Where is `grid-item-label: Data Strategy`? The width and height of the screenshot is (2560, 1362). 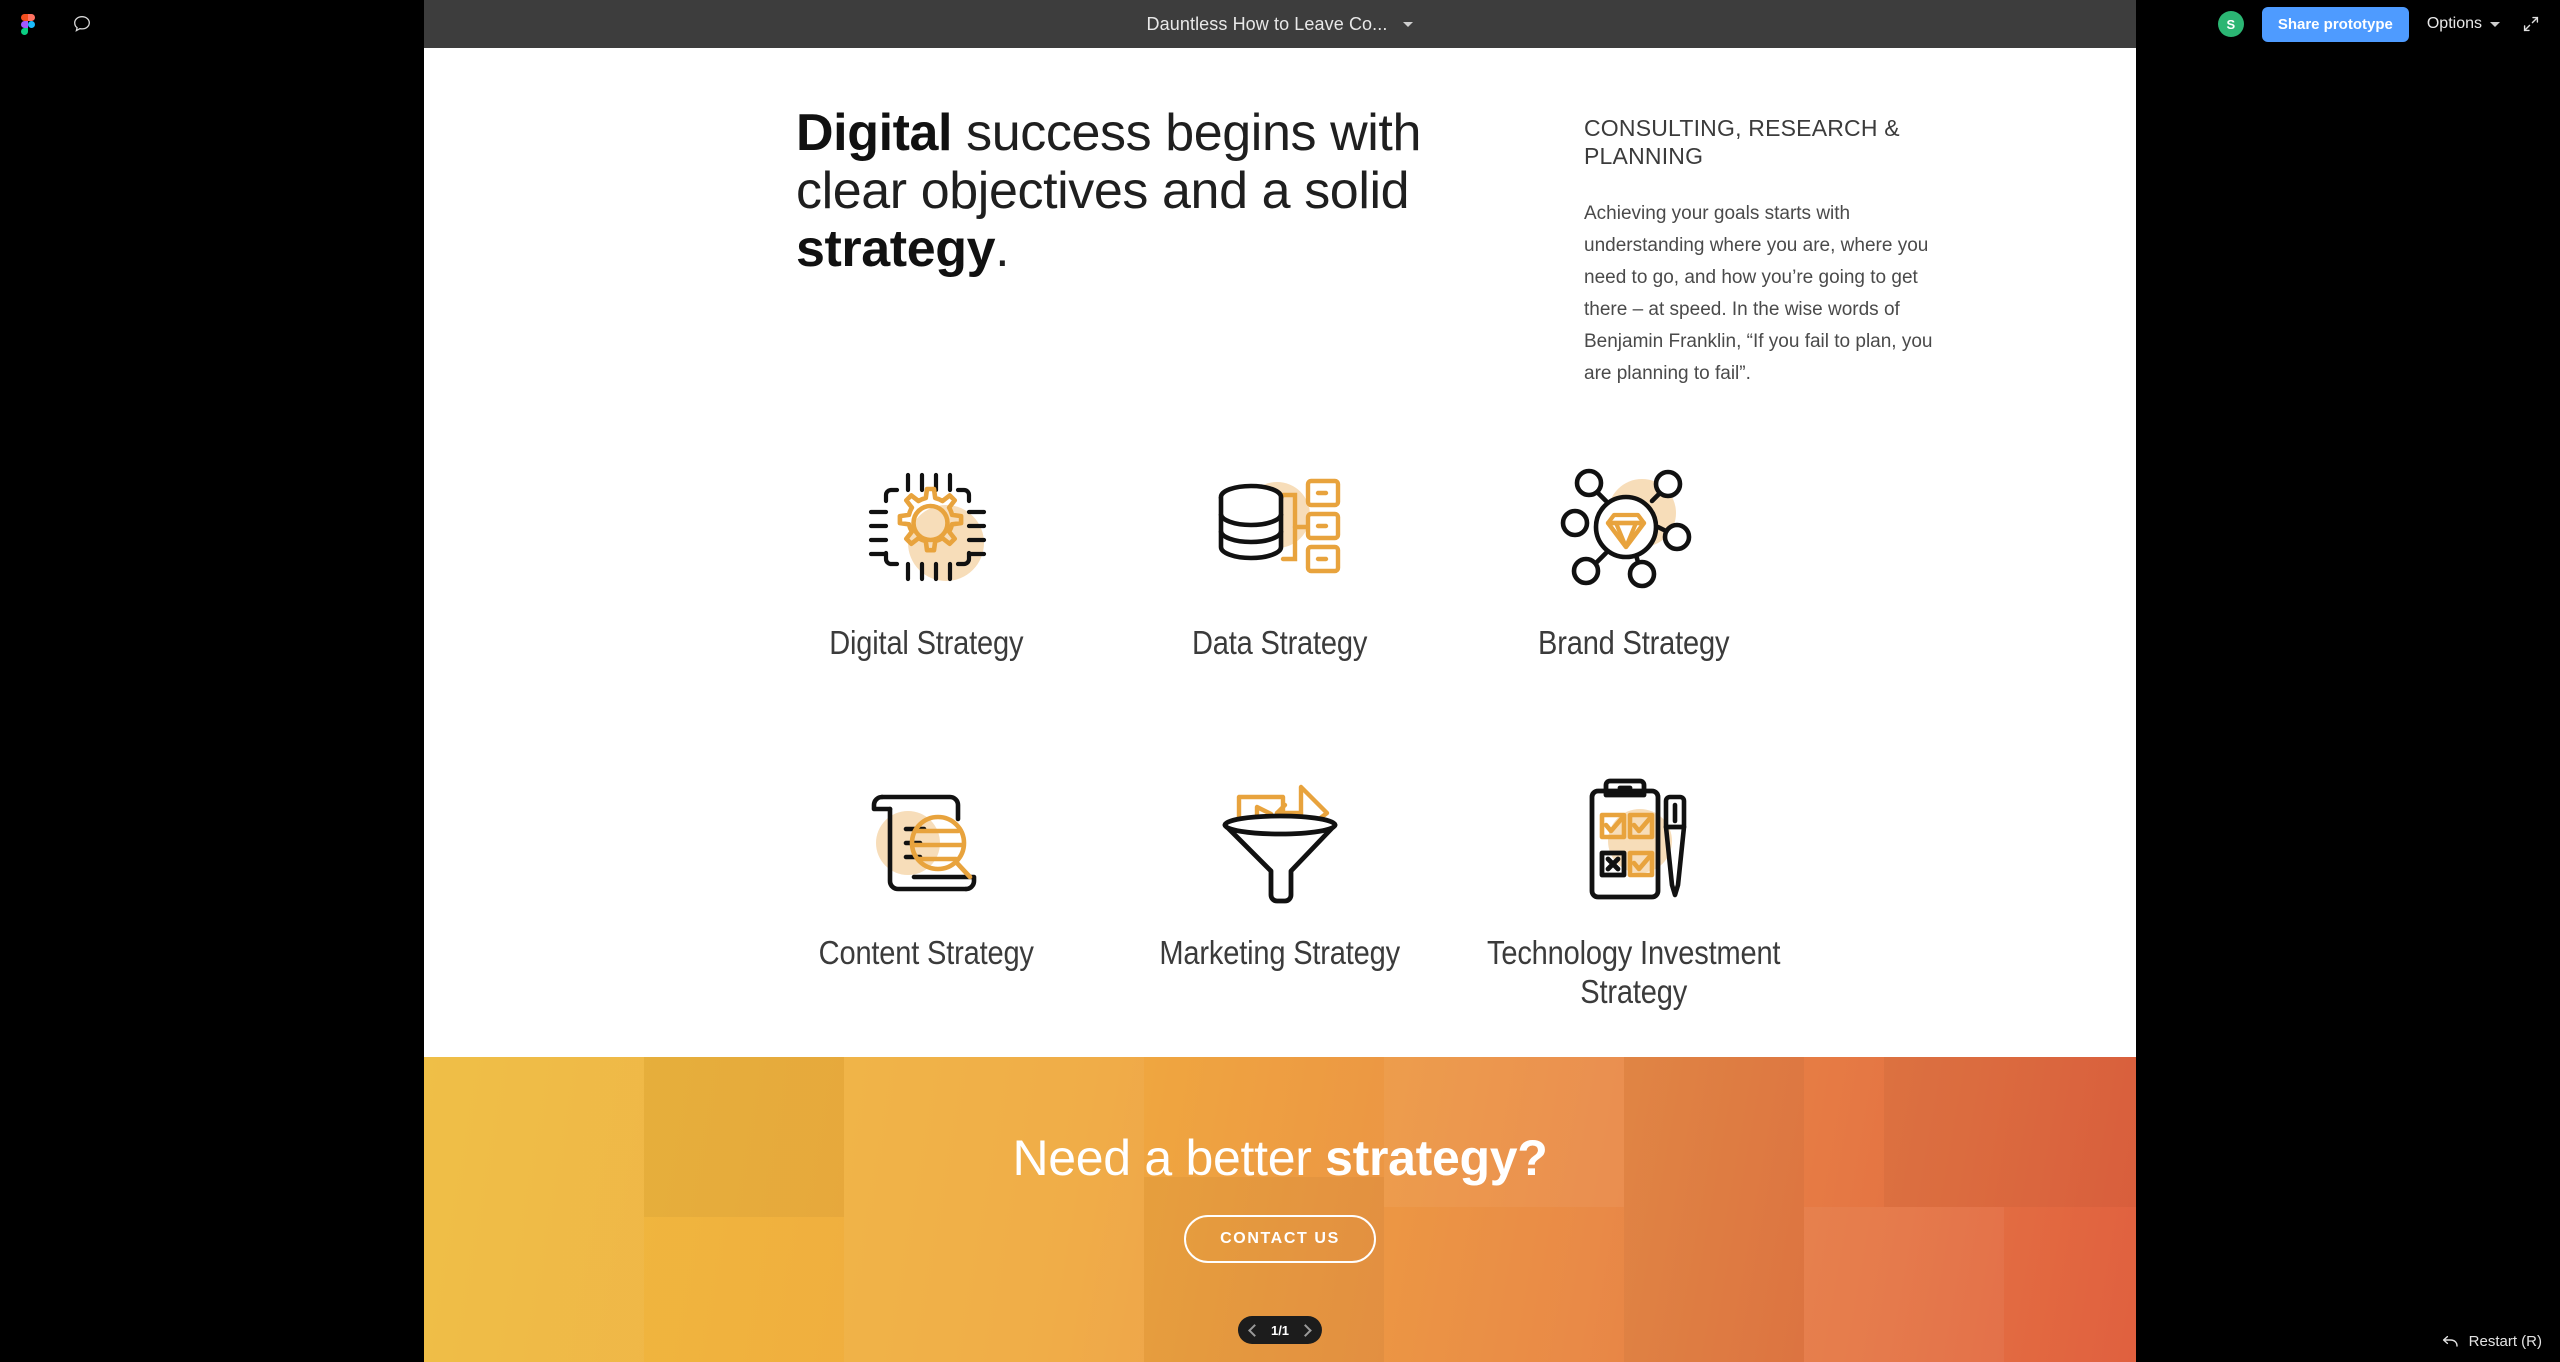
grid-item-label: Data Strategy is located at coordinates (1280, 642).